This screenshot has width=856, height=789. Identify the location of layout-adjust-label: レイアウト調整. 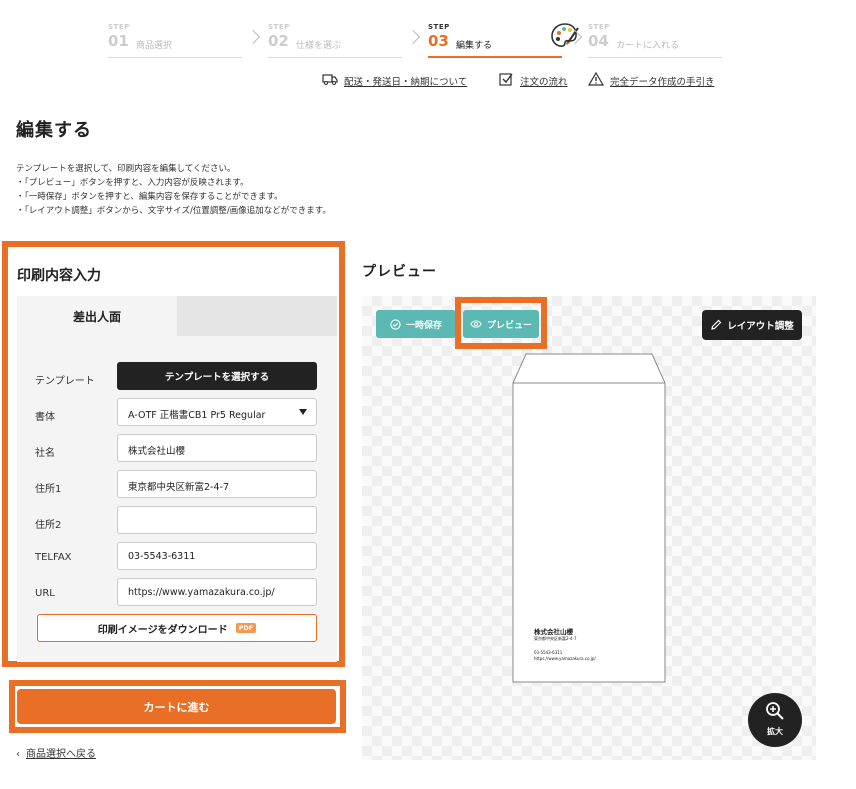
(760, 326).